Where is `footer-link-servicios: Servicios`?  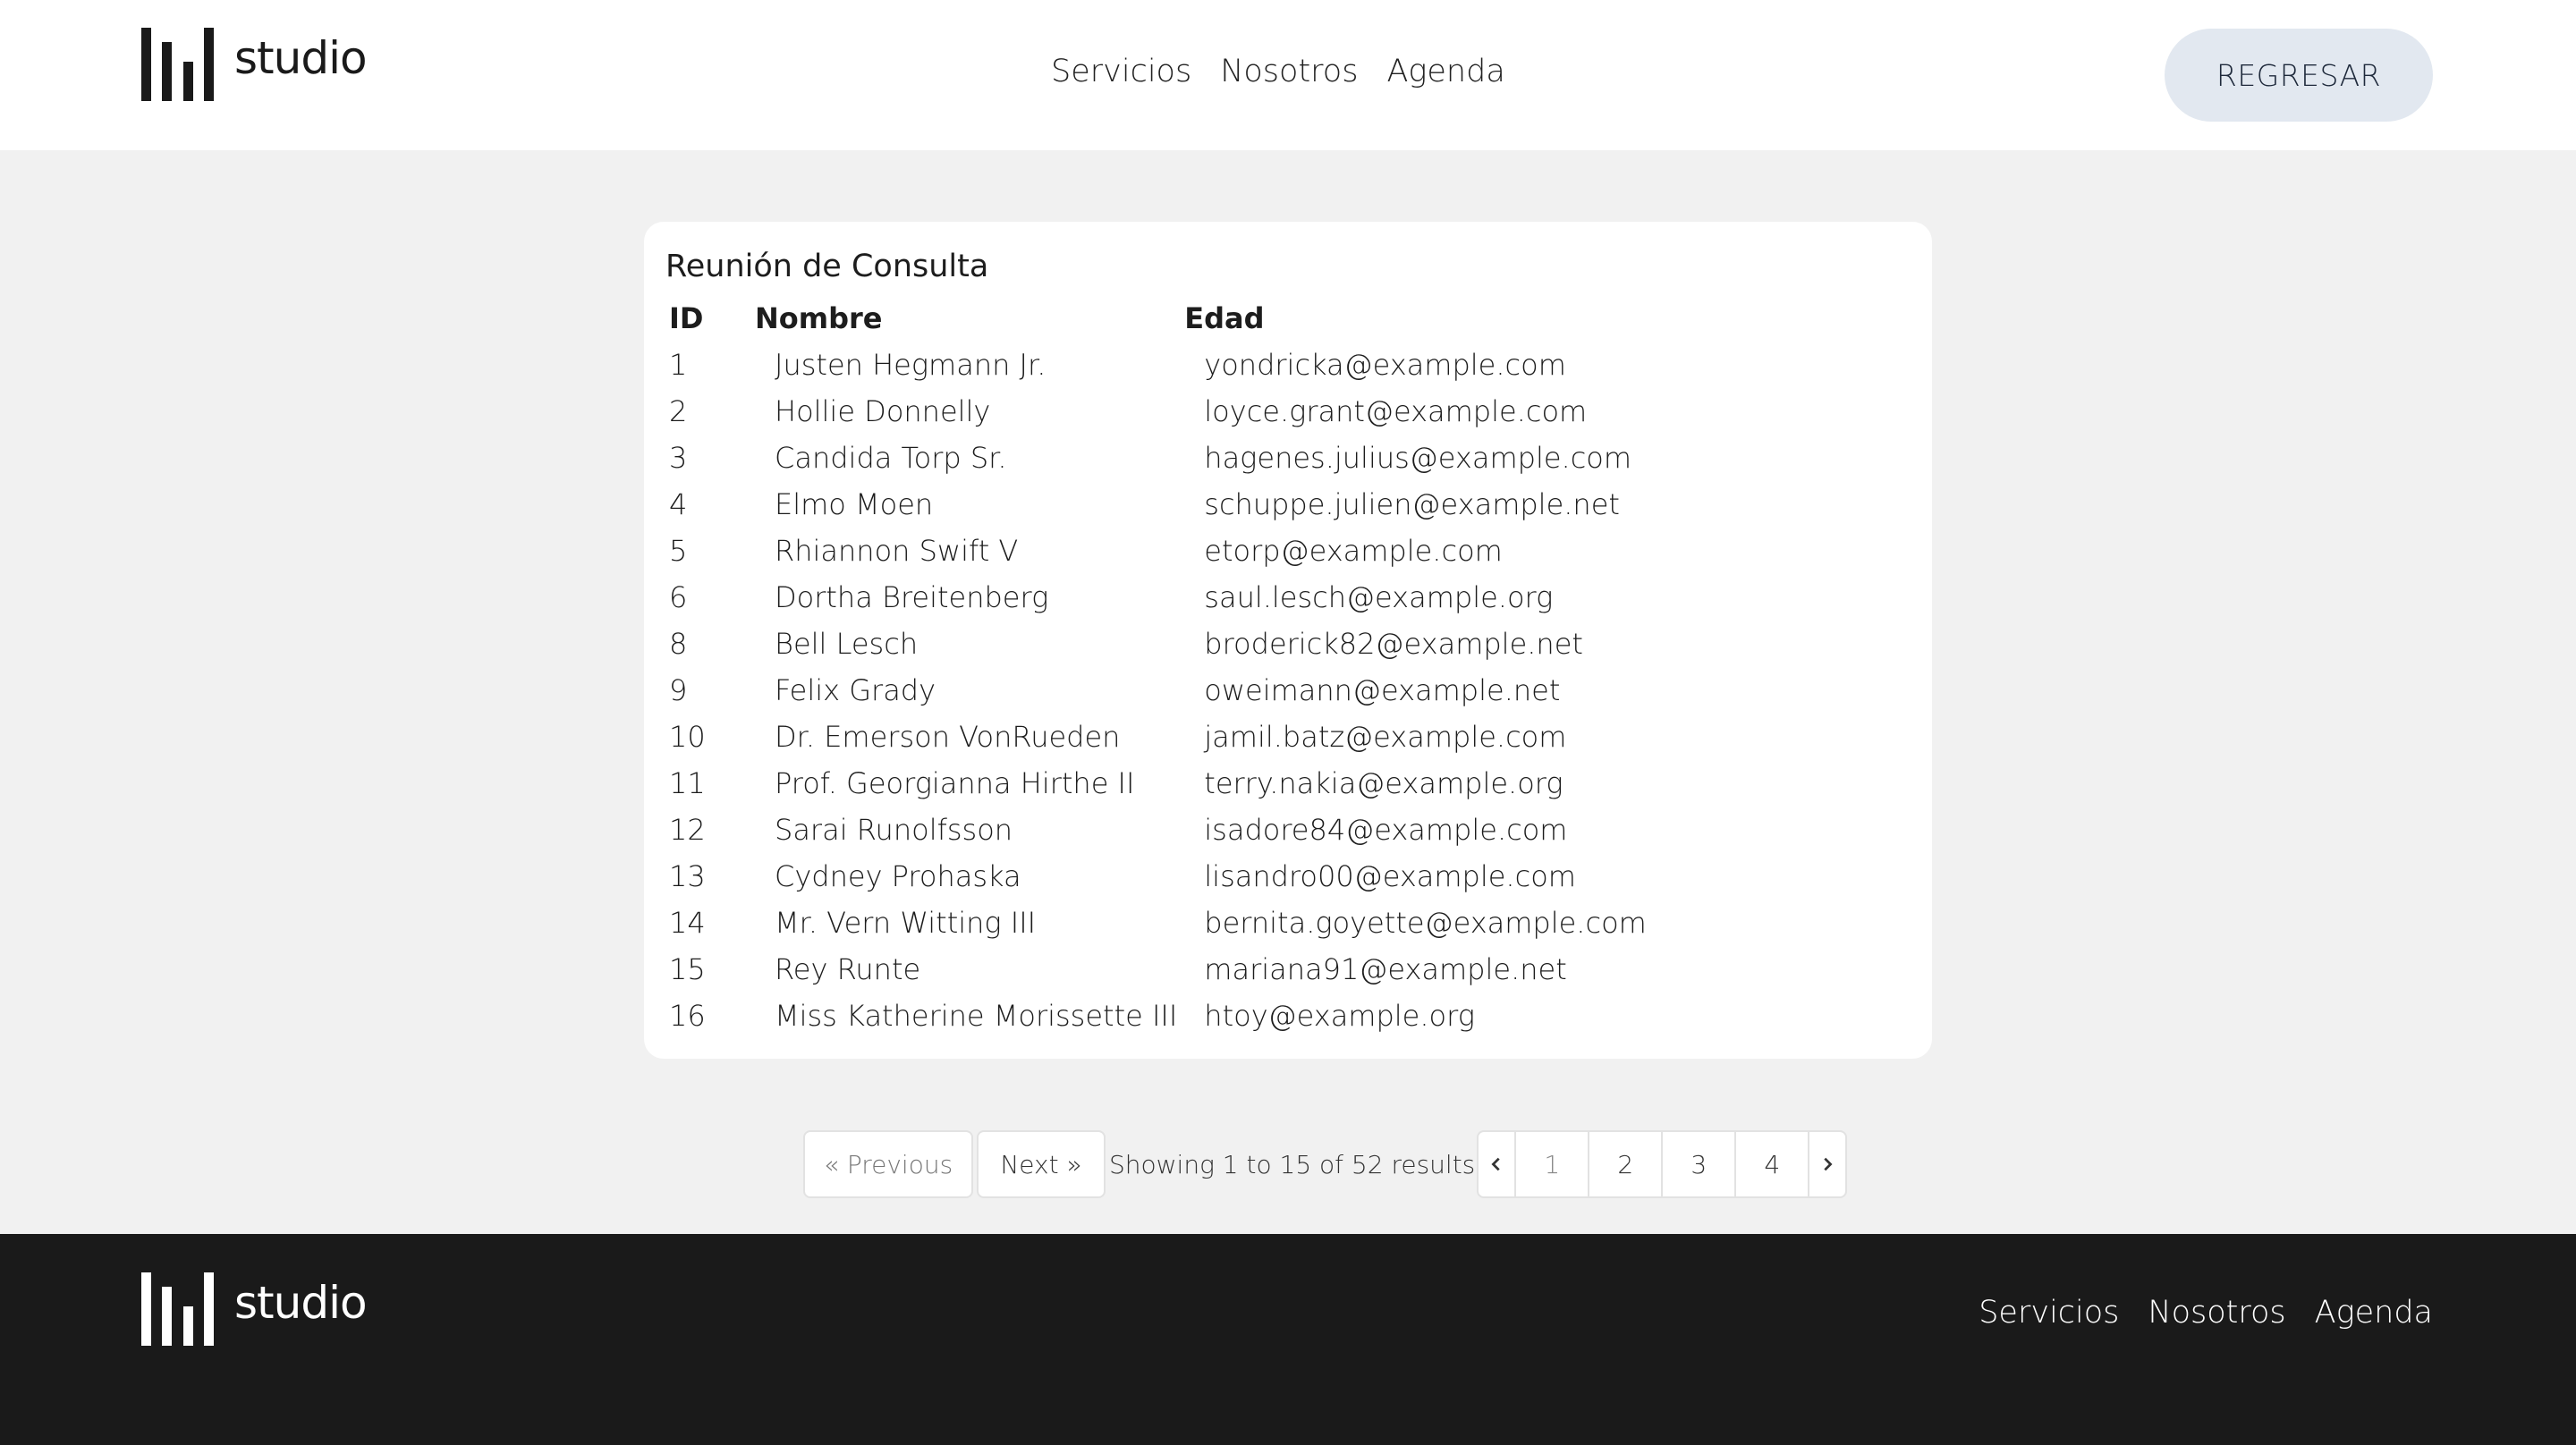 footer-link-servicios: Servicios is located at coordinates (2049, 1313).